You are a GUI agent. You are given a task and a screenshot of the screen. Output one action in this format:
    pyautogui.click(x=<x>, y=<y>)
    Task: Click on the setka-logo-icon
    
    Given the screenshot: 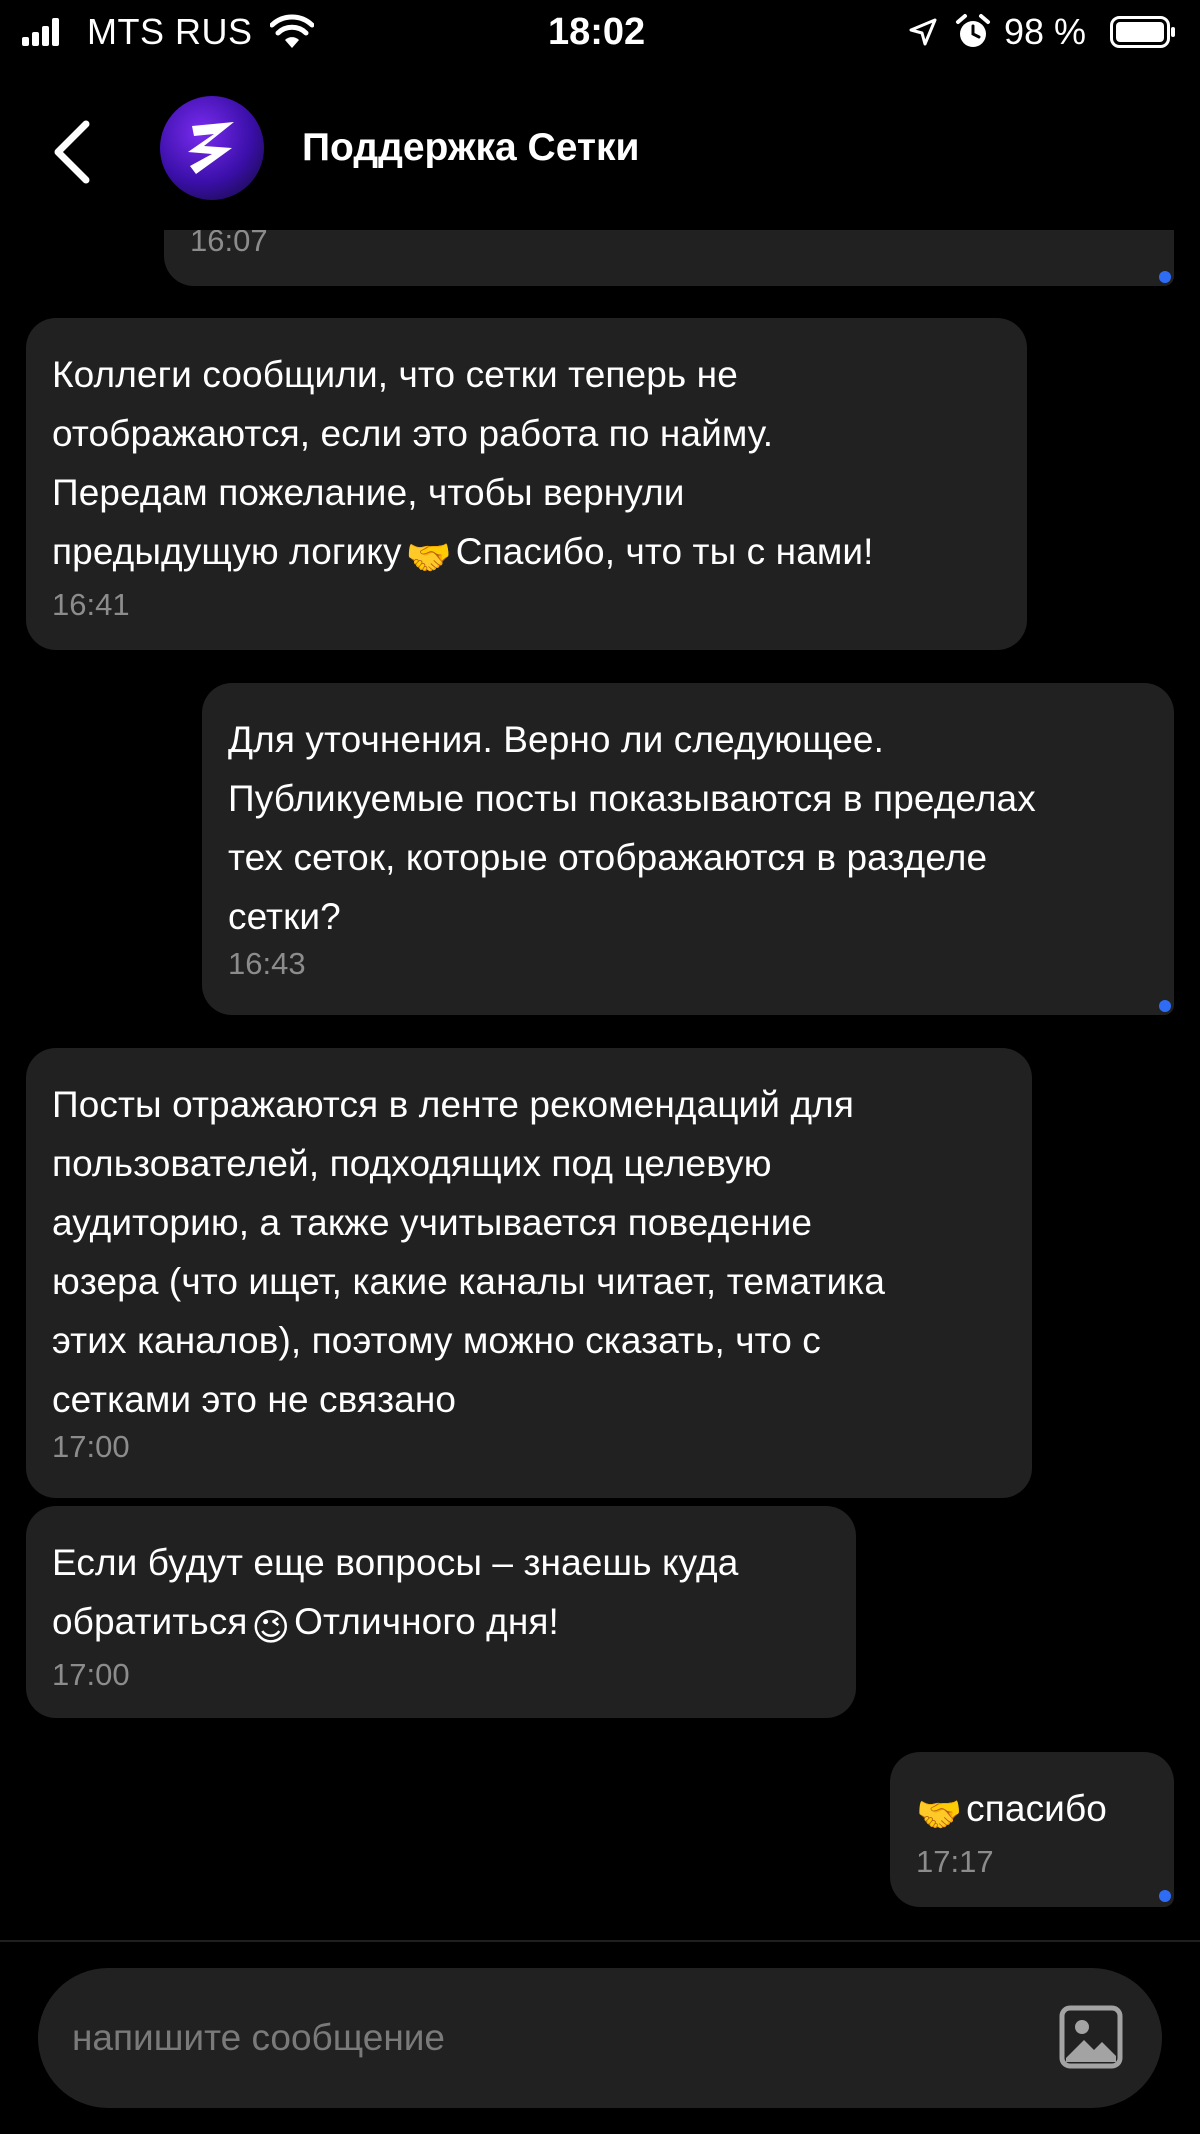 What is the action you would take?
    pyautogui.click(x=211, y=148)
    